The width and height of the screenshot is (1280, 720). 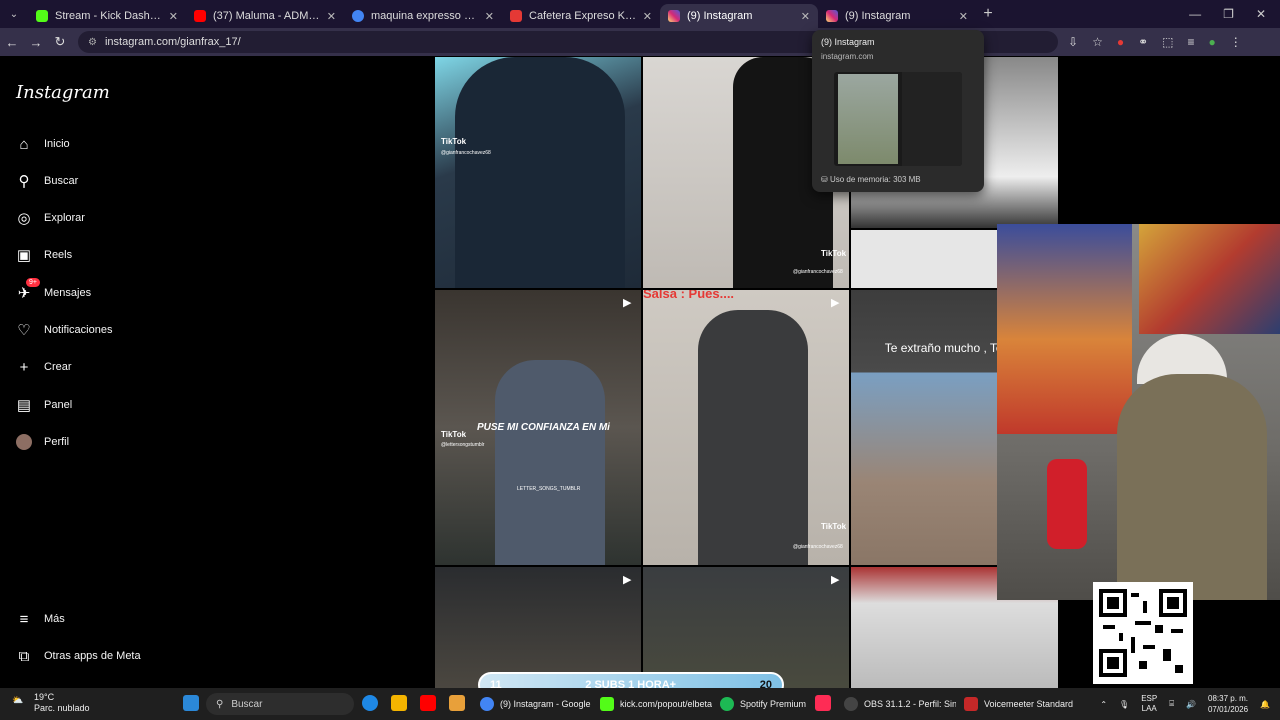 I want to click on taskbar-app-obs: OBS 31.1.2 - Perfil: Sin Tí, so click(x=900, y=704).